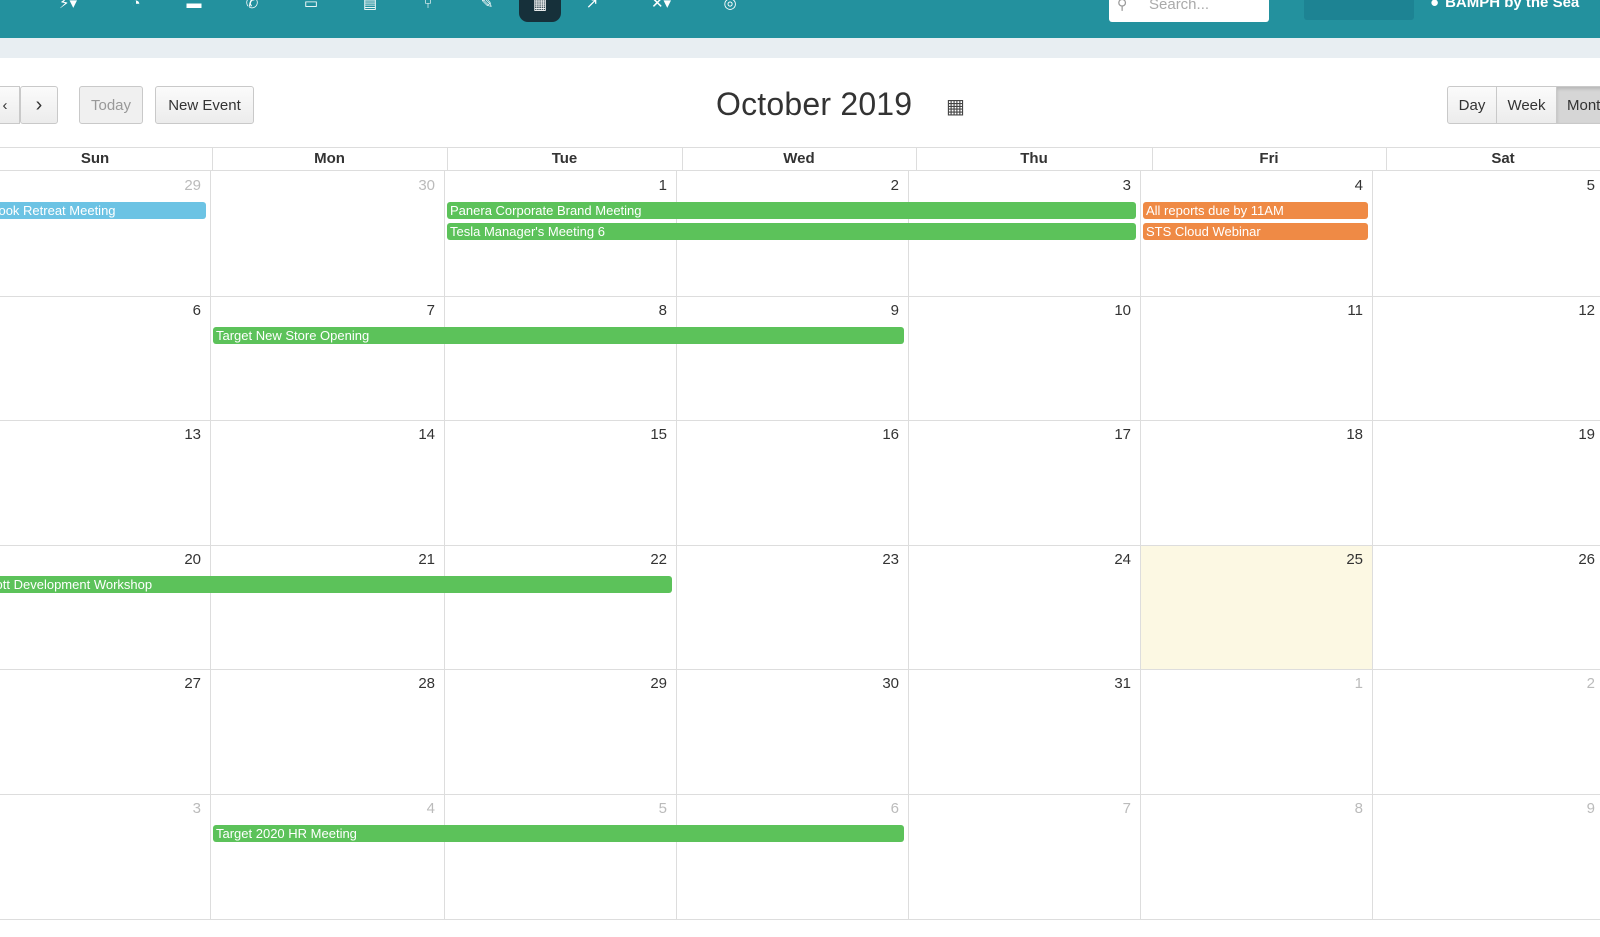 The height and width of the screenshot is (937, 1600). Describe the element at coordinates (487, 7) in the screenshot. I see `pencil-icon: ✎` at that location.